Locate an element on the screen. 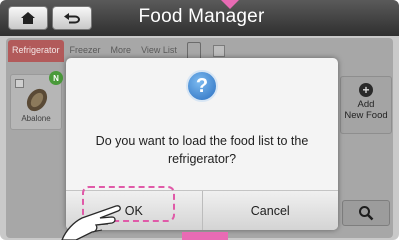  add-new-food-label-line1: Add is located at coordinates (366, 104).